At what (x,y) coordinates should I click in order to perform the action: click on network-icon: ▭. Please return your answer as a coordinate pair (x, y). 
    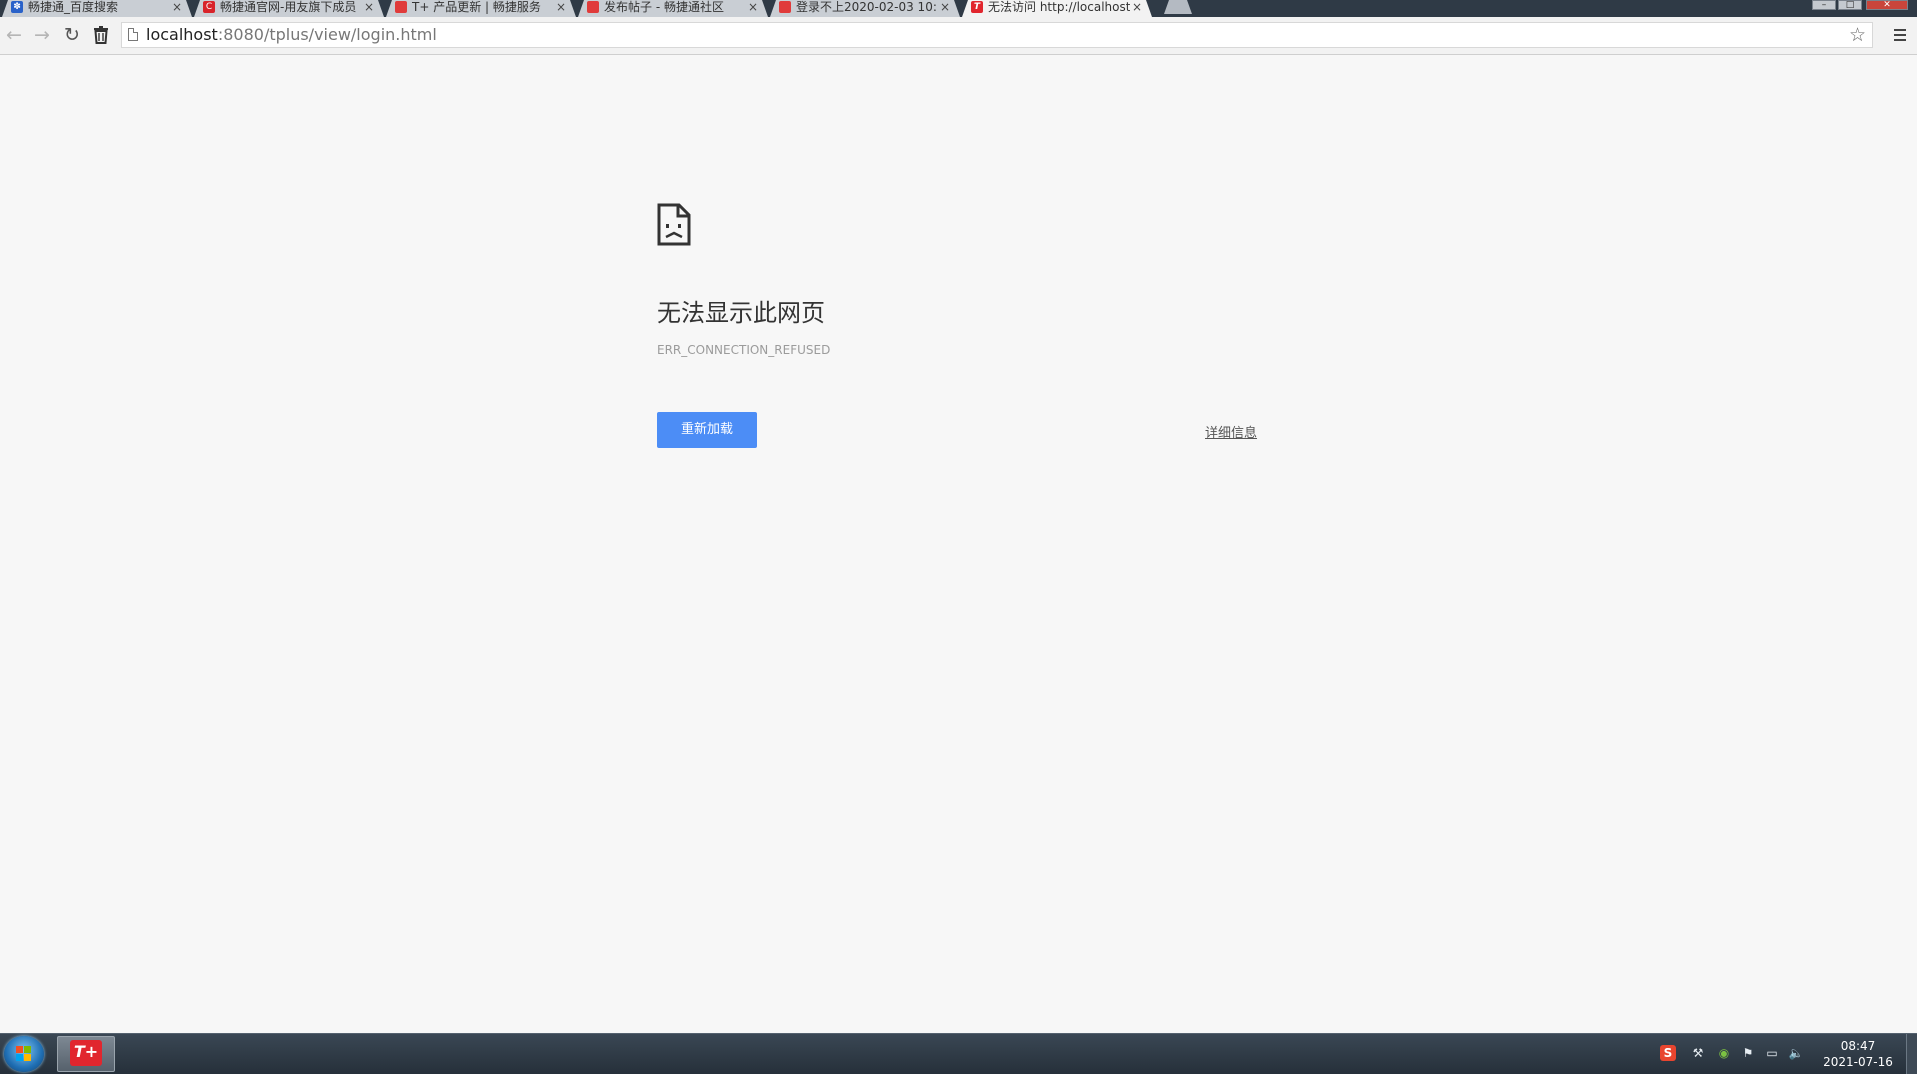
    Looking at the image, I should click on (1772, 1053).